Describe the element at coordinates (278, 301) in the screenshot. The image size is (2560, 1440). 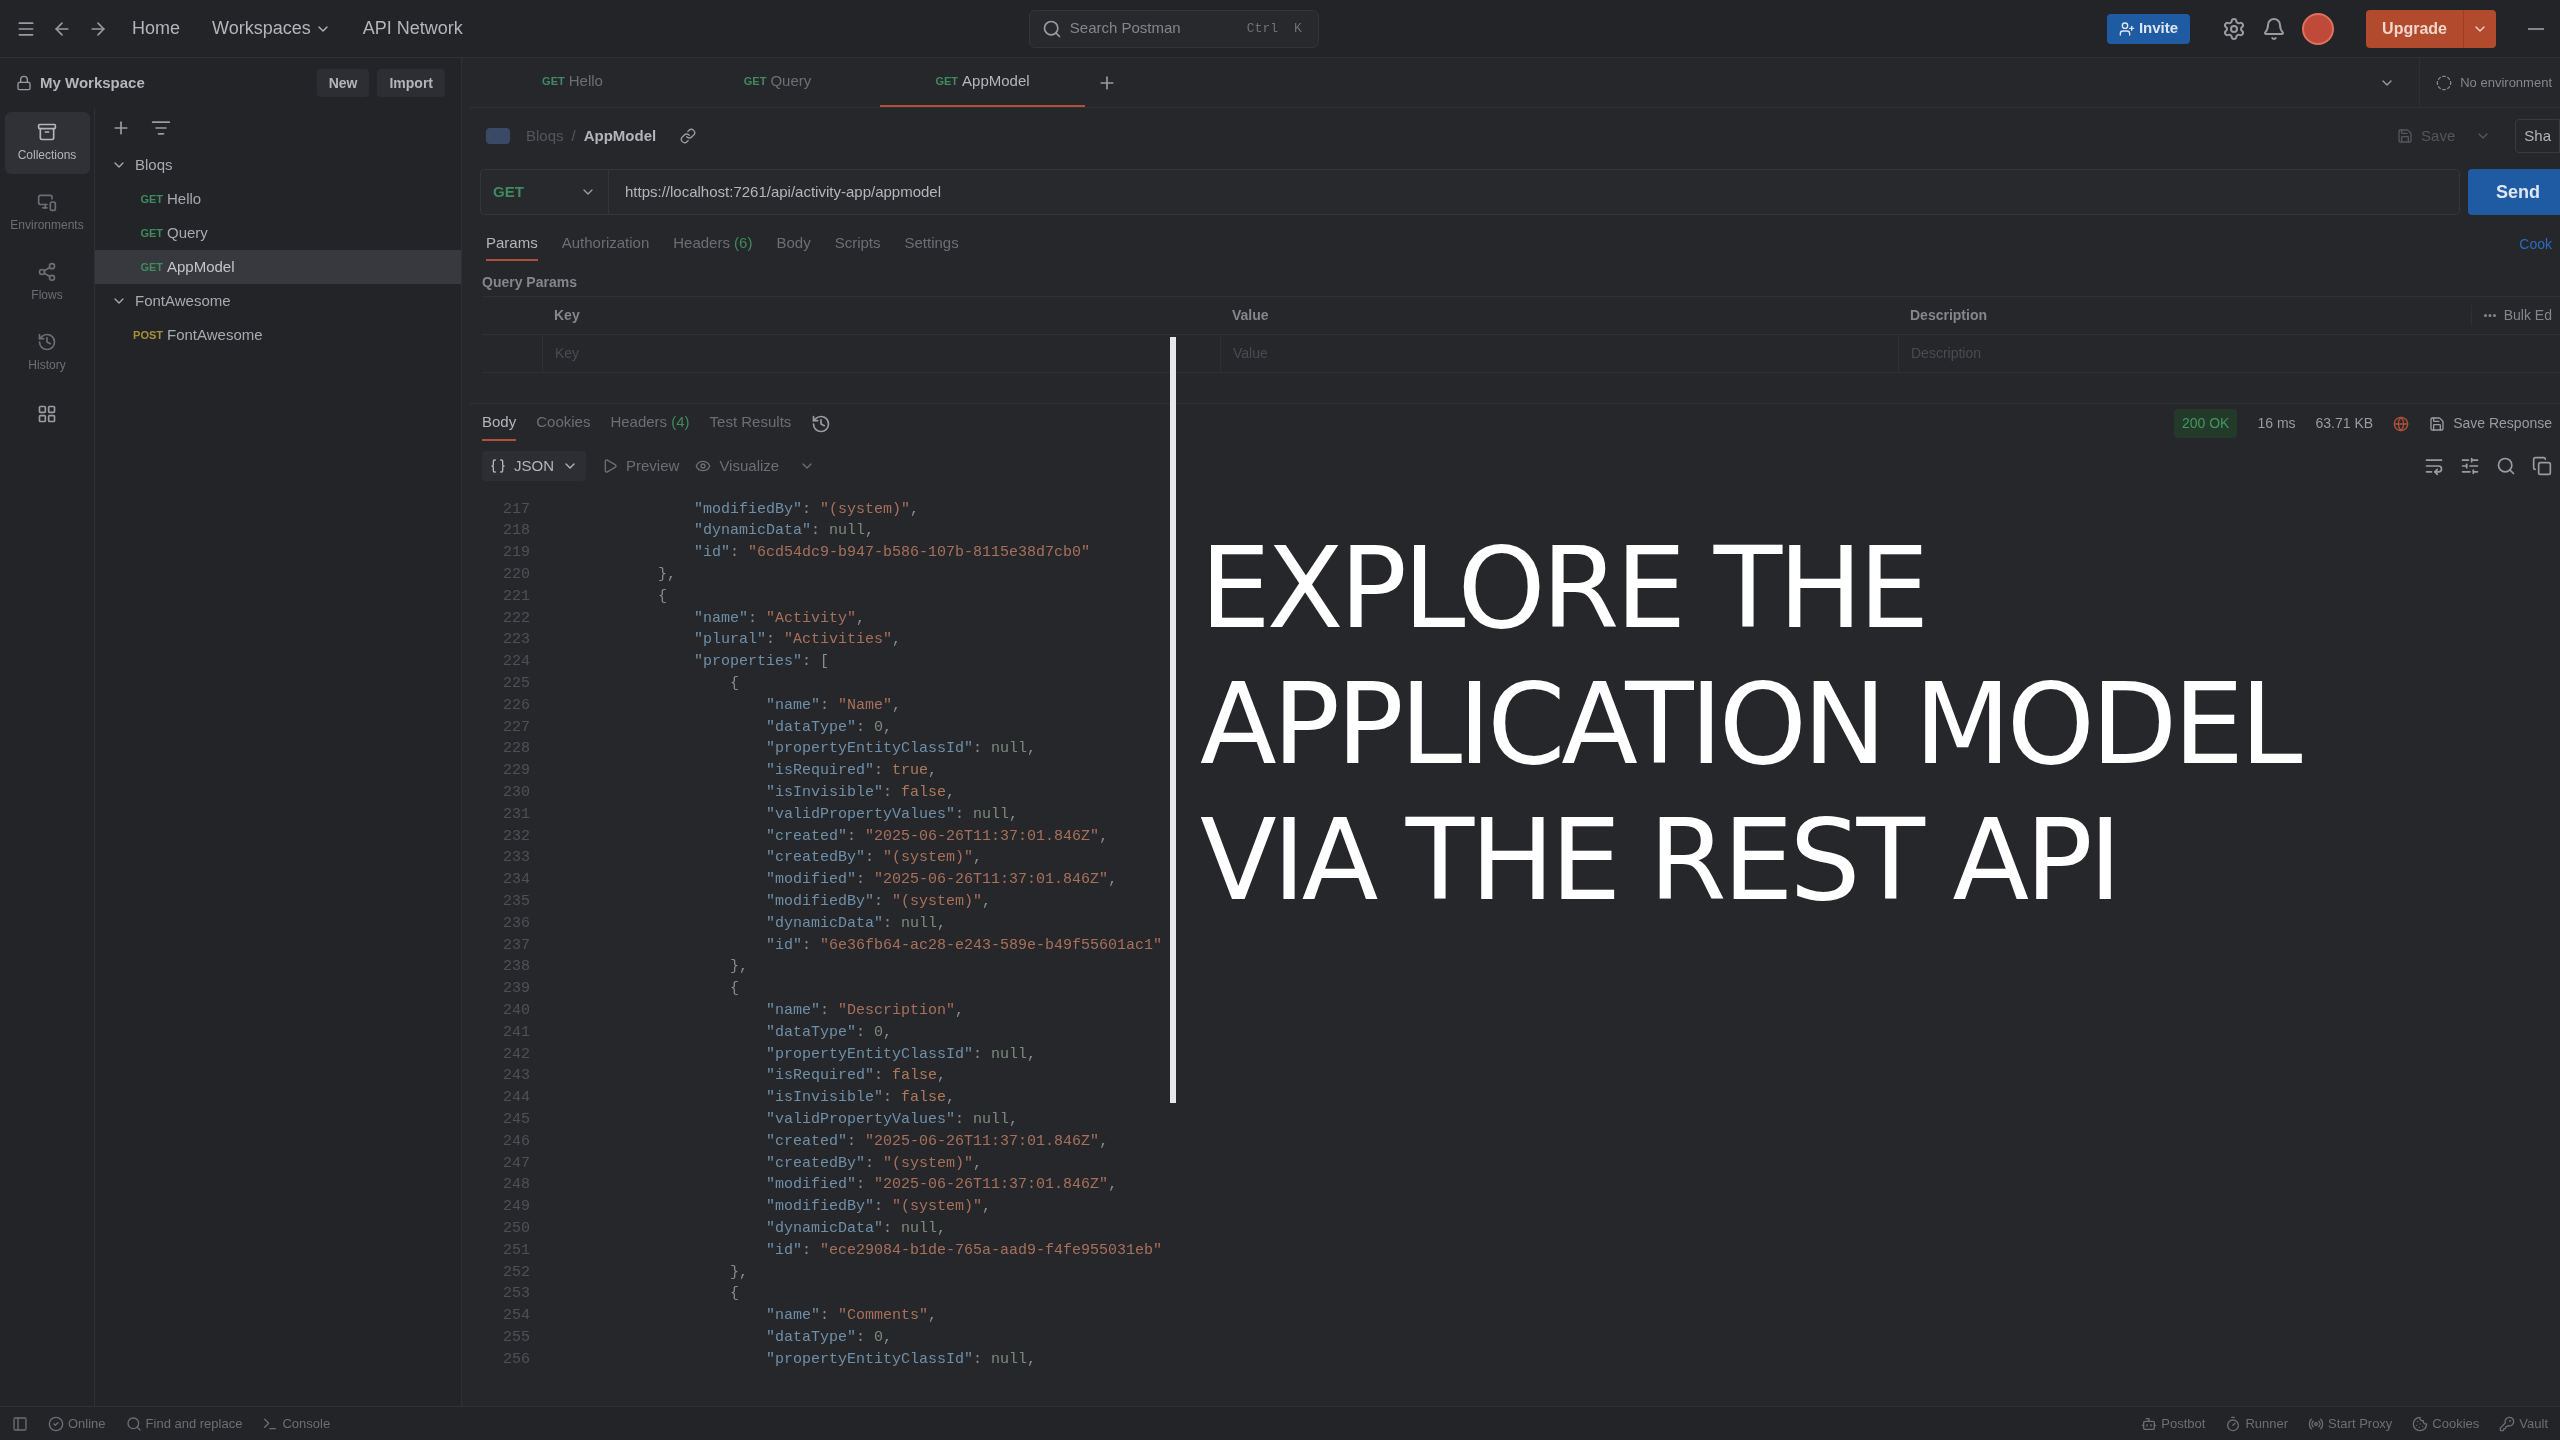
I see `folder-item: FontAwesome` at that location.